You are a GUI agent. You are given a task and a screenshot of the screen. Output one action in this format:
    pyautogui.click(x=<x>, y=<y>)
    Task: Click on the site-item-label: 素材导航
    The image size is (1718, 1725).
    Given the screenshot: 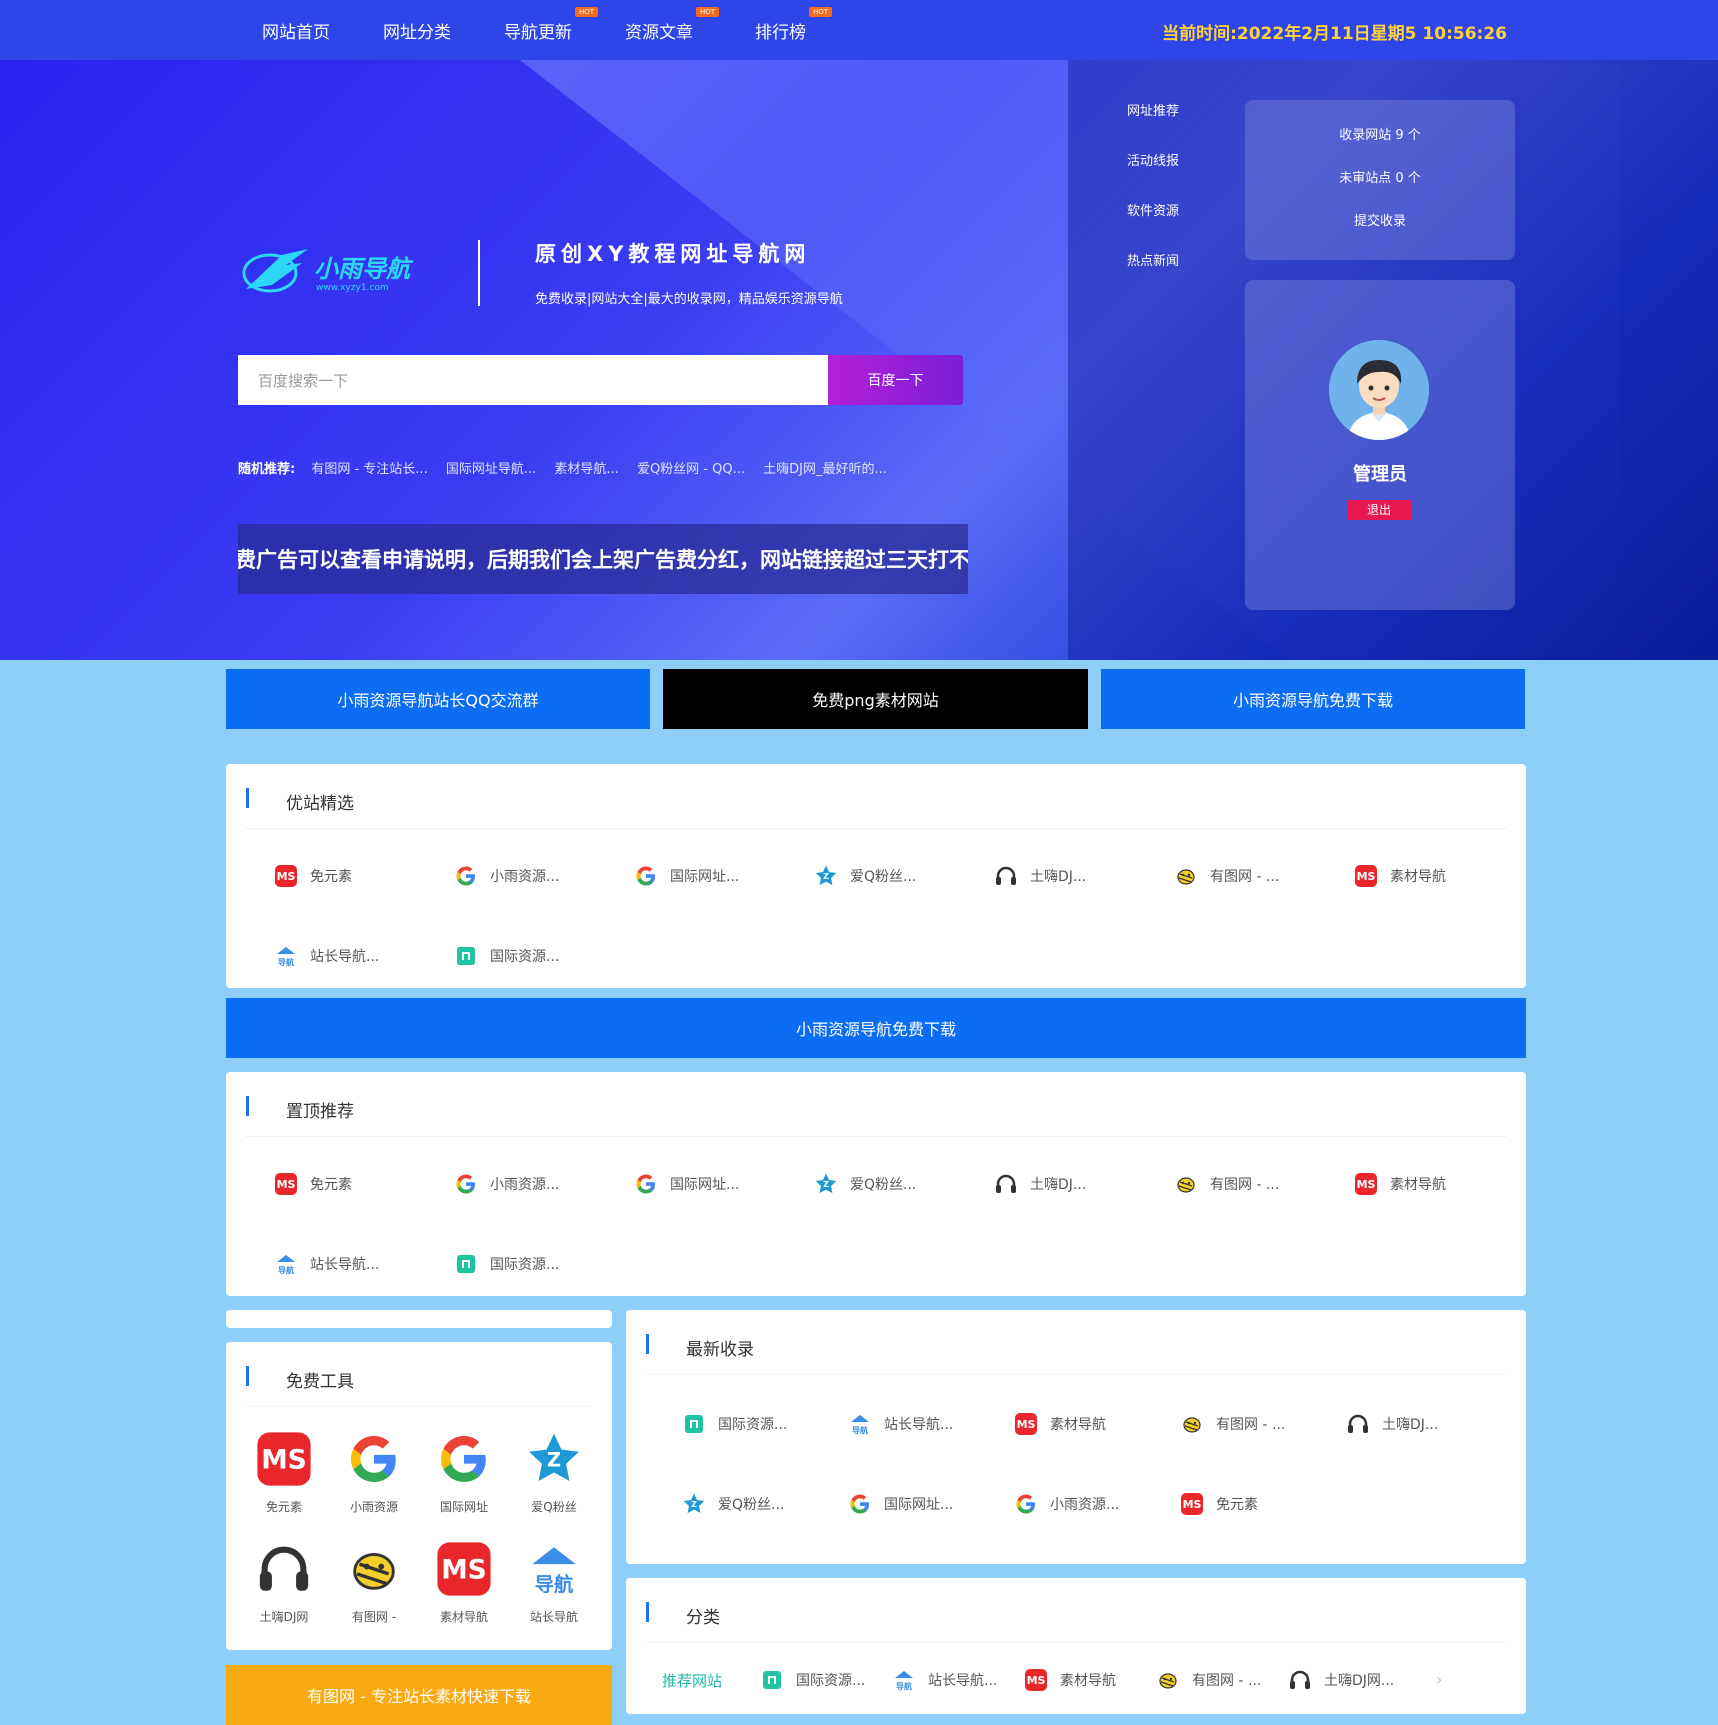 What is the action you would take?
    pyautogui.click(x=1418, y=1185)
    